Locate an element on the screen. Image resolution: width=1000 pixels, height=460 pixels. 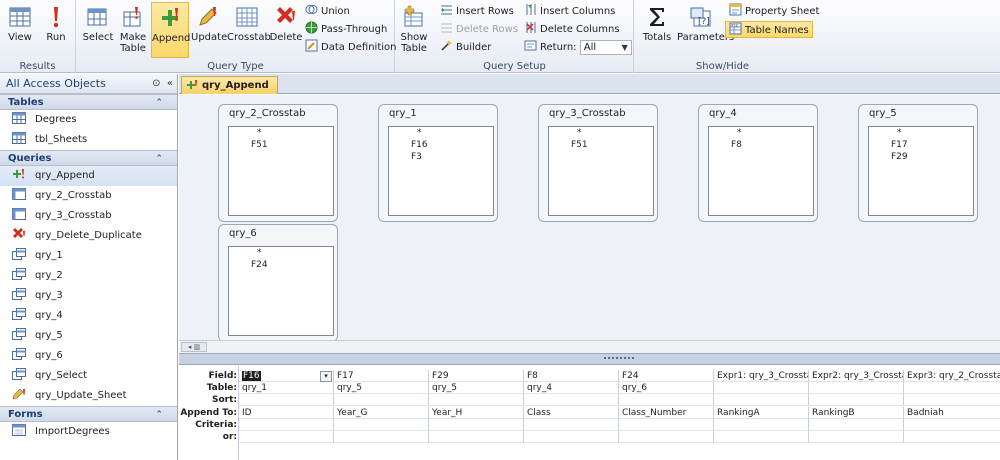
grid-field-cell: Expr1: qry_3_Crosstab is located at coordinates (761, 376).